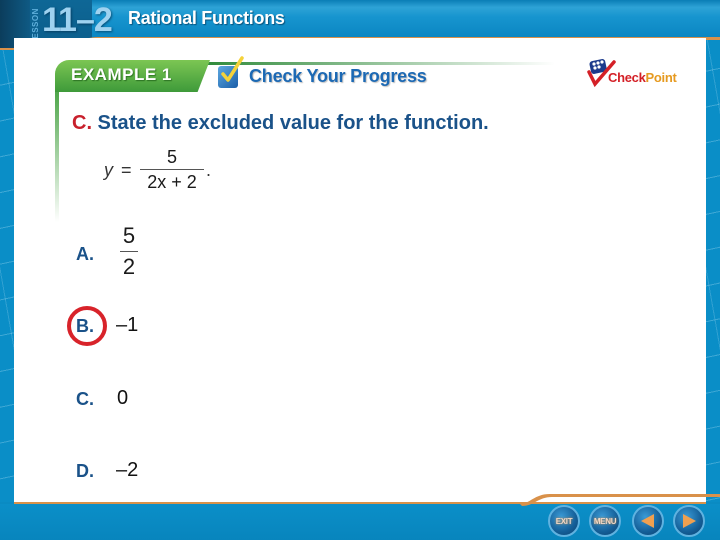 The width and height of the screenshot is (720, 540). Describe the element at coordinates (127, 470) in the screenshot. I see `answer-d-value: –2` at that location.